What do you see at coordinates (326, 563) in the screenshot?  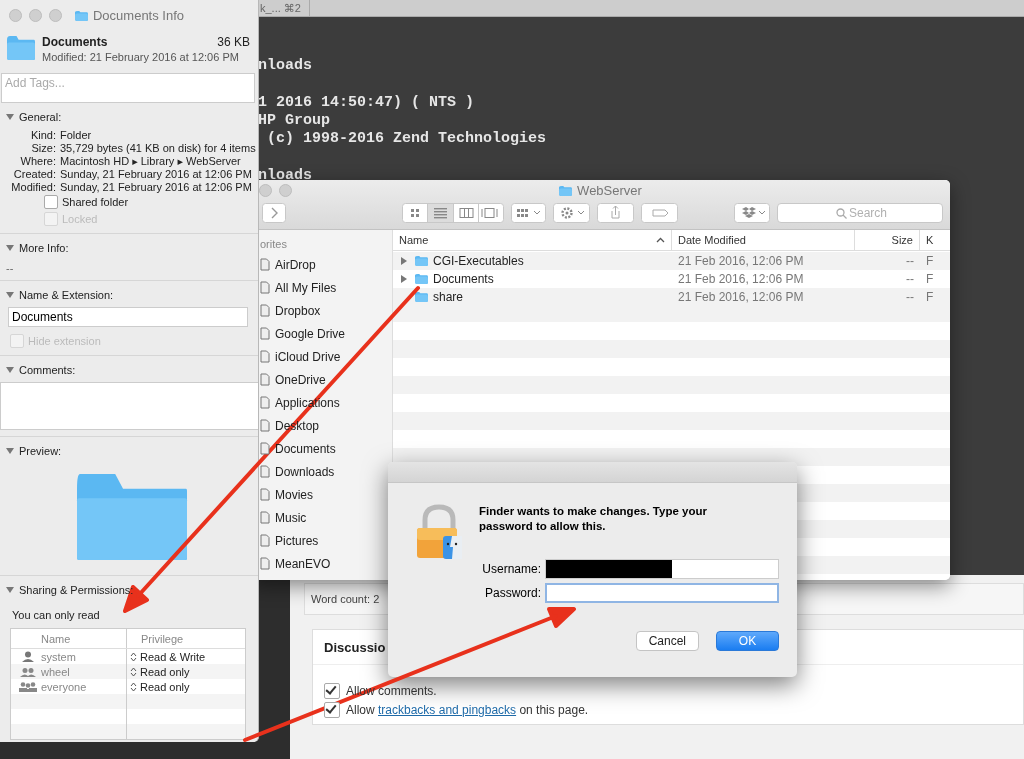 I see `sidebar-item: MeanEVO` at bounding box center [326, 563].